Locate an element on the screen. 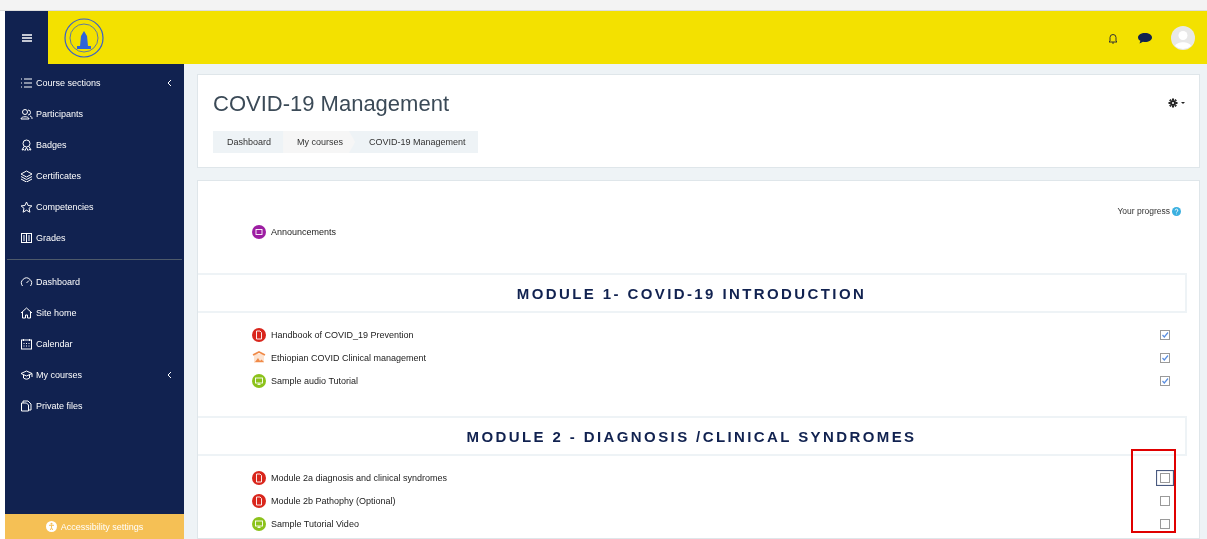  home-icon is located at coordinates (26, 312).